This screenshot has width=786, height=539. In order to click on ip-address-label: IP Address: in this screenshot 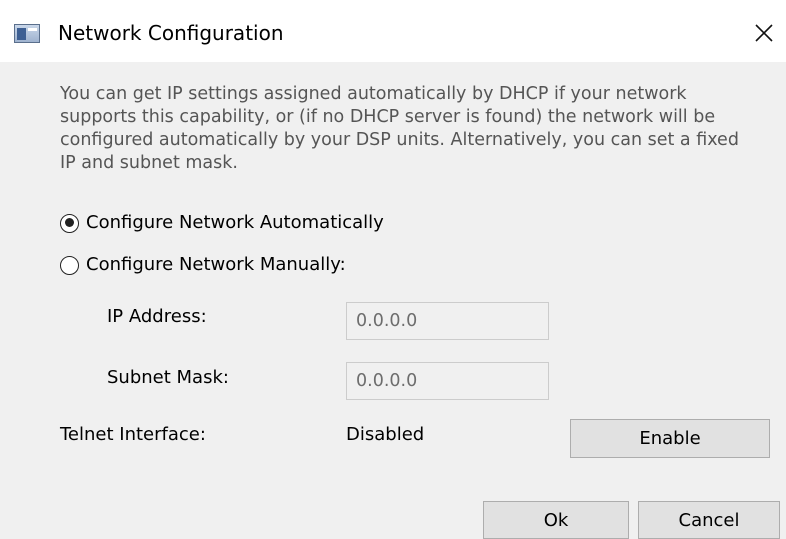, I will do `click(157, 316)`.